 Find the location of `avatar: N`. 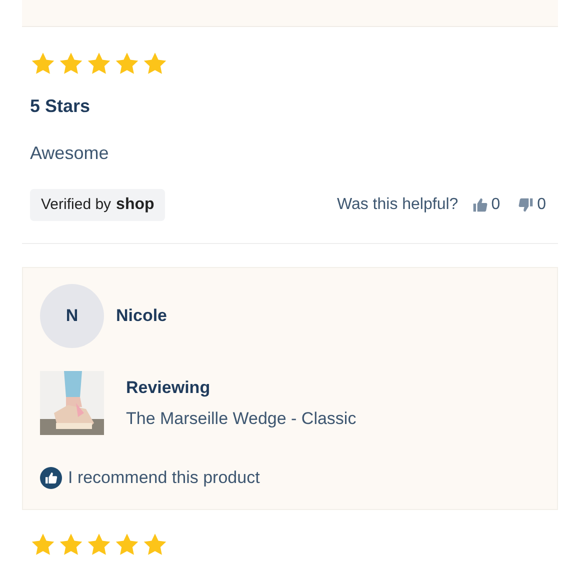

avatar: N is located at coordinates (72, 316).